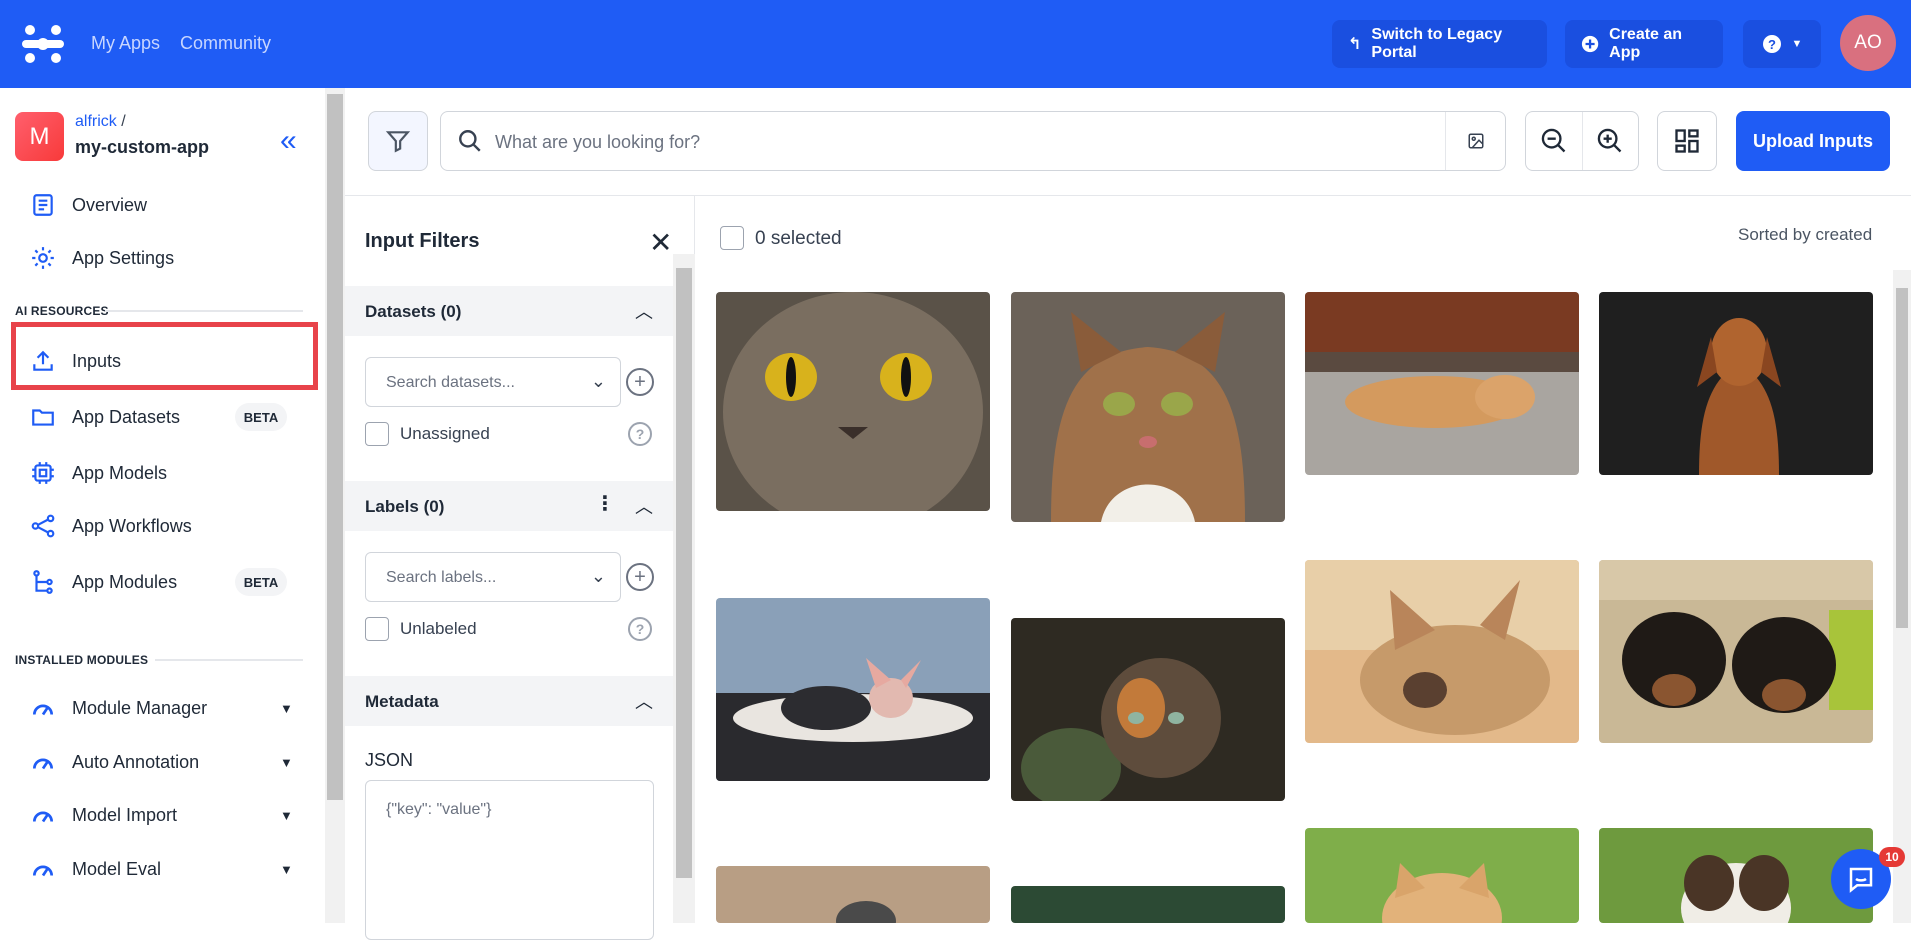 The width and height of the screenshot is (1911, 940). I want to click on green-dark-image, so click(1148, 904).